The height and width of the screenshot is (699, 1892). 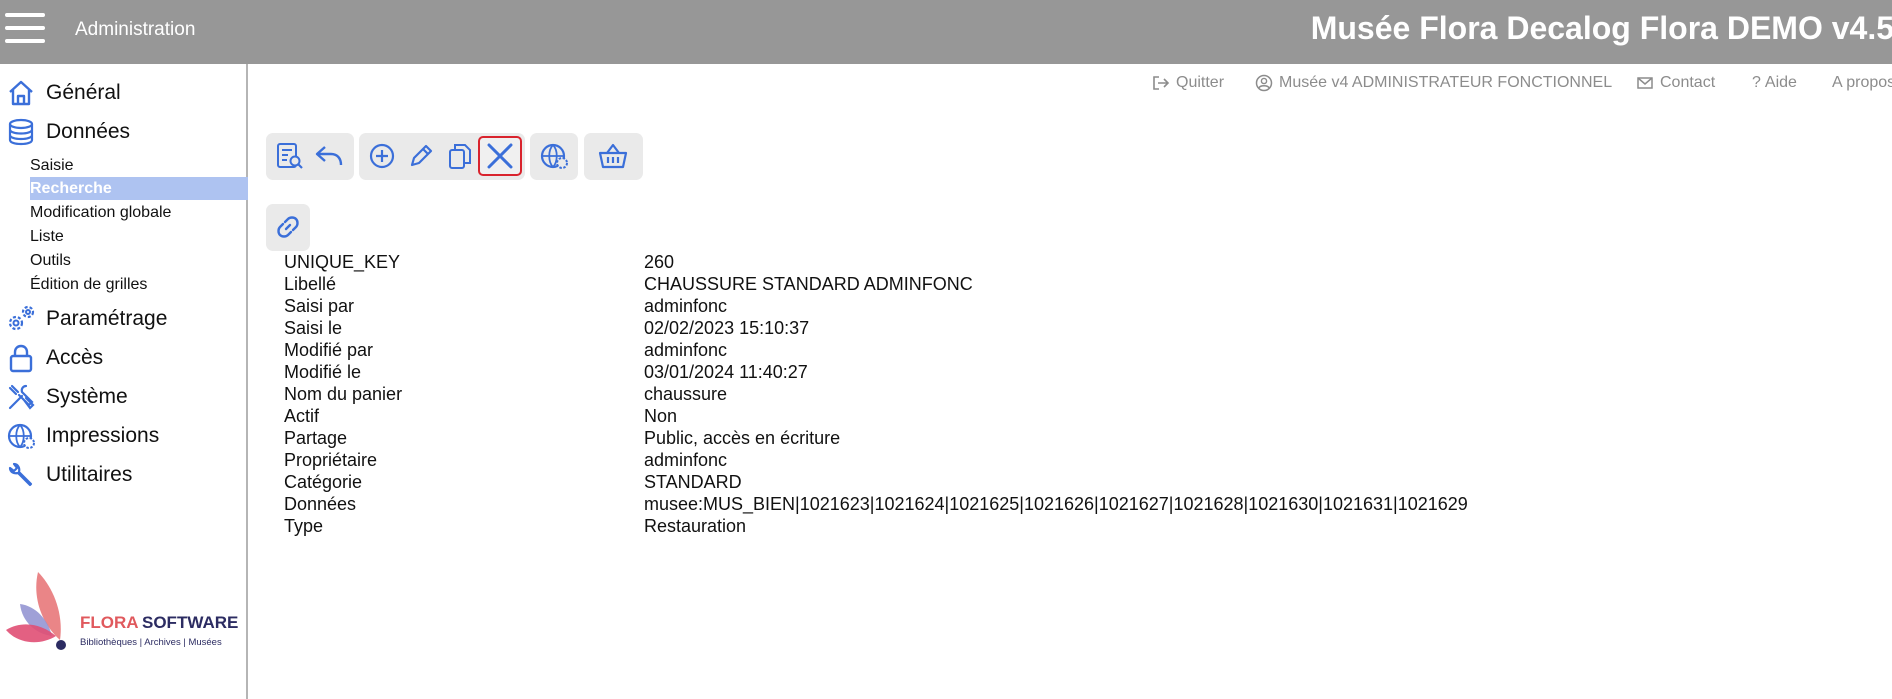 I want to click on contact-link: Contact, so click(x=1675, y=83).